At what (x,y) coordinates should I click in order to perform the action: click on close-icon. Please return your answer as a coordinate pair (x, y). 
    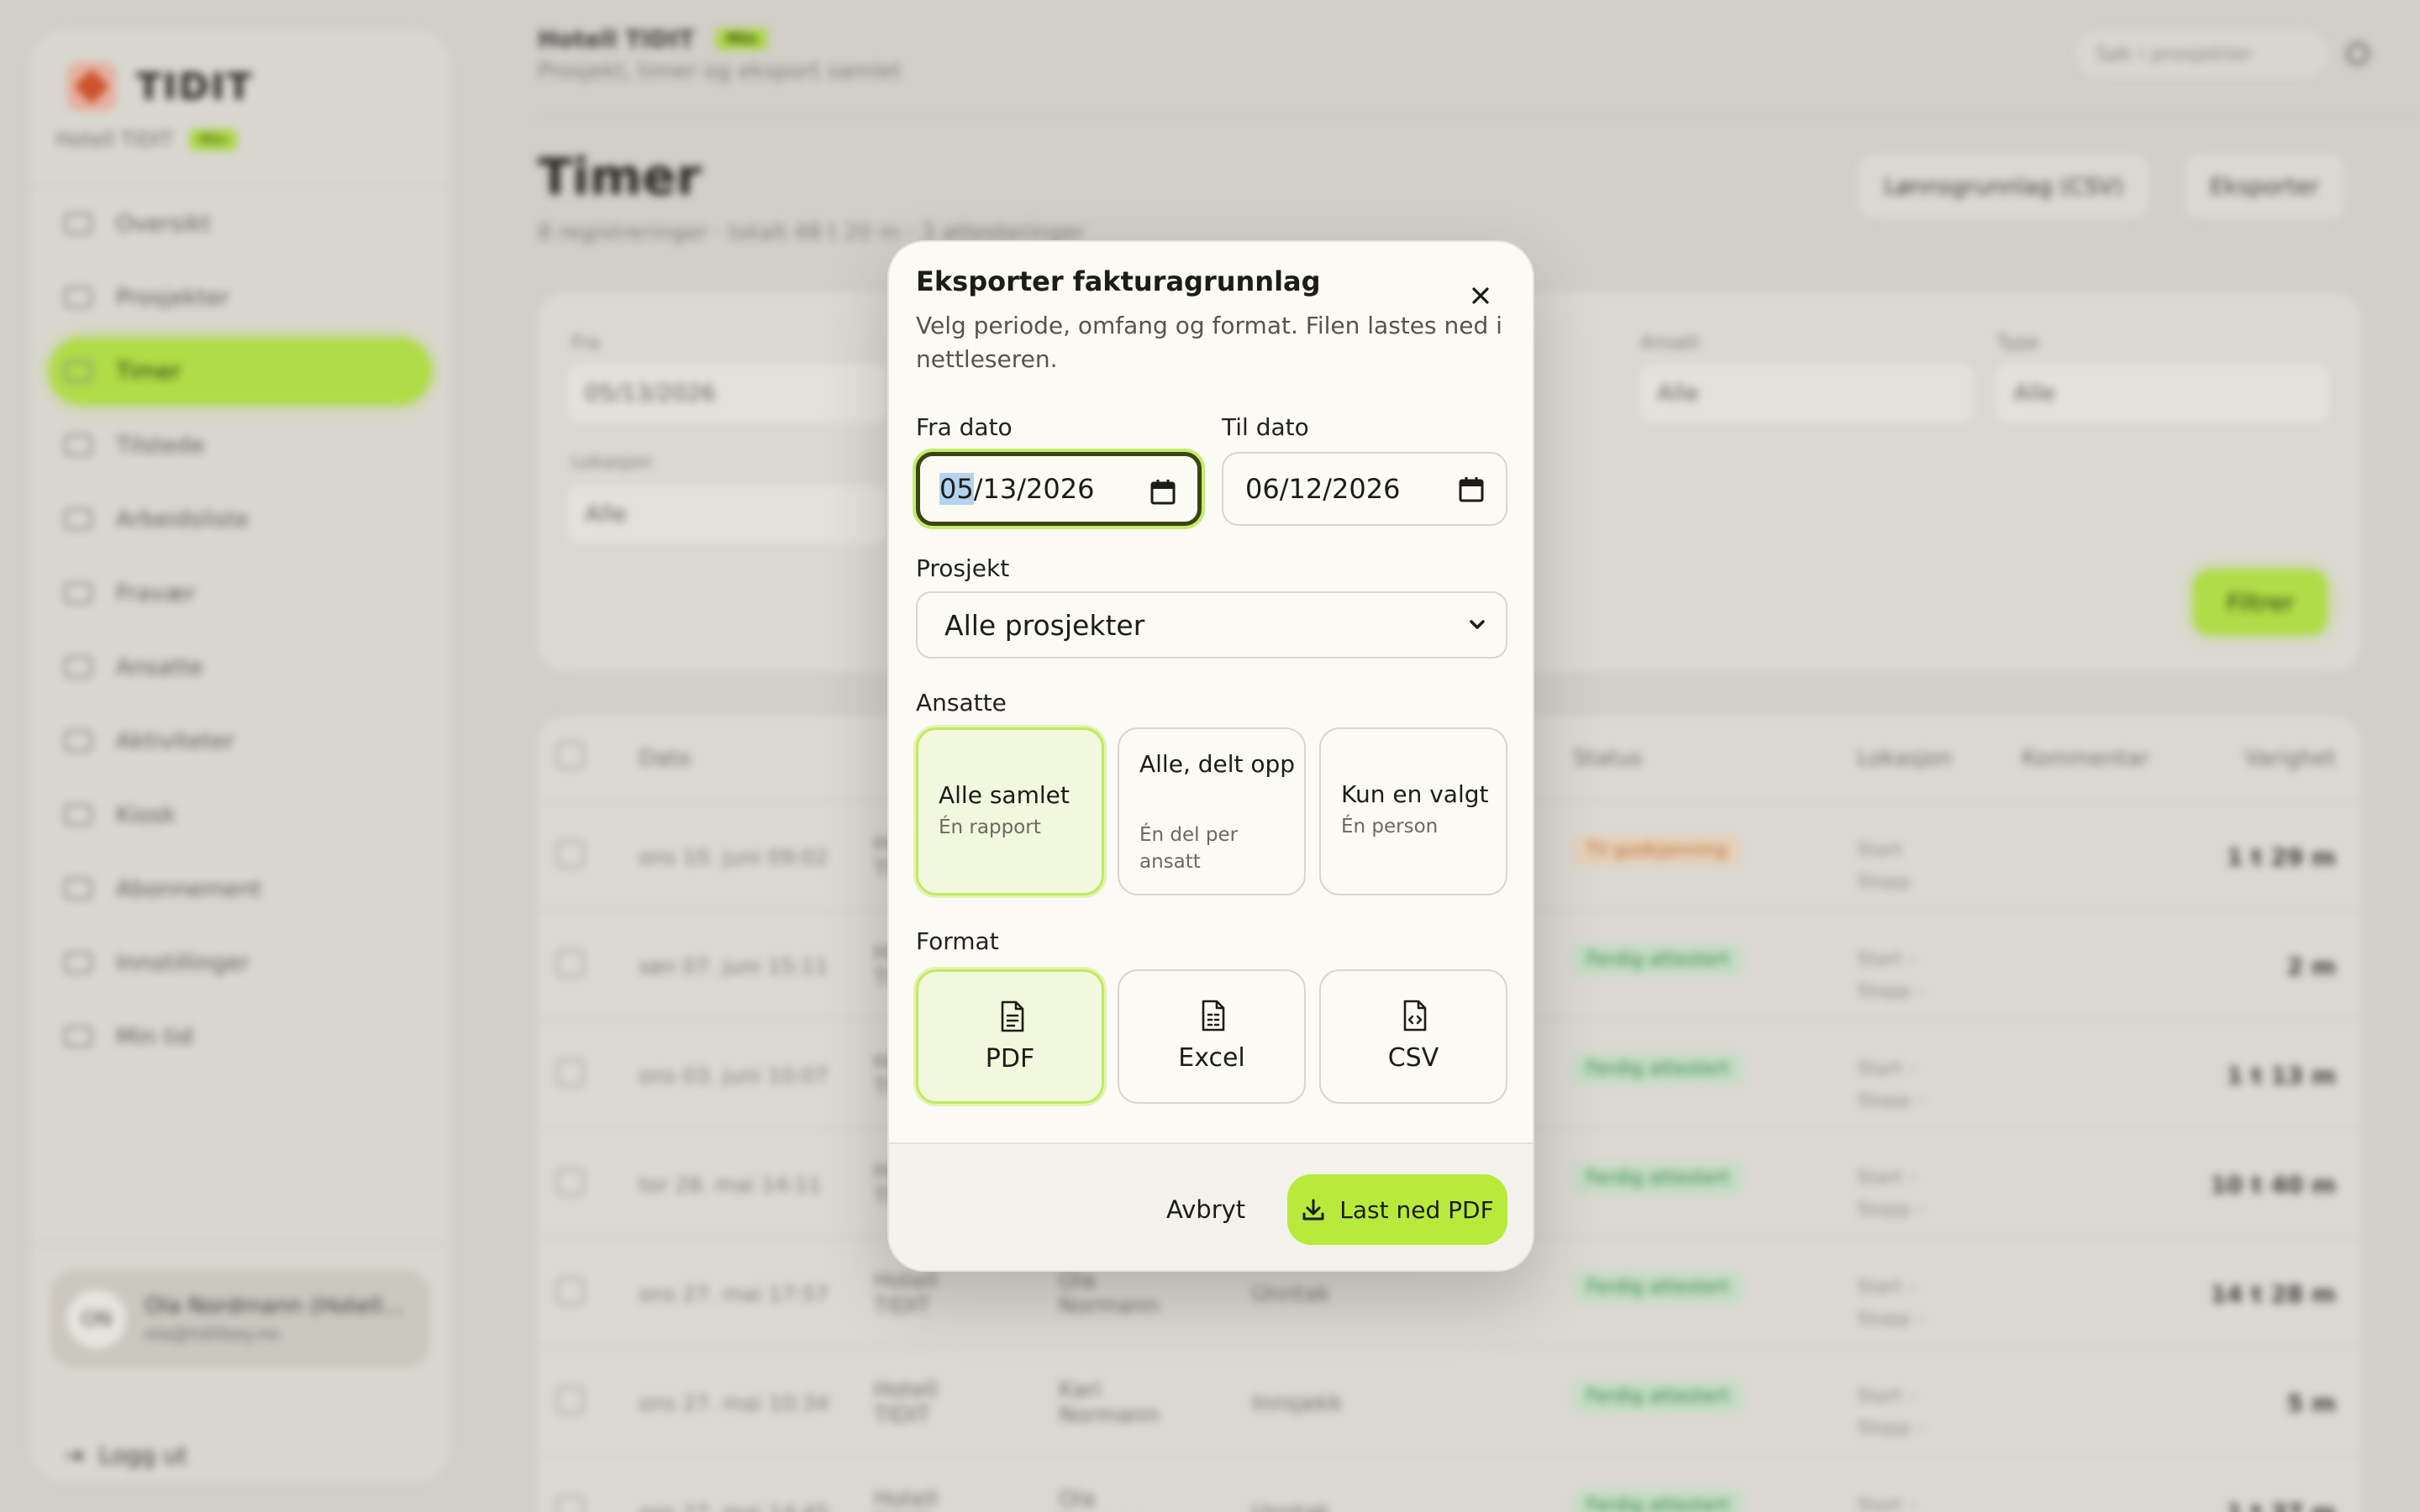
    Looking at the image, I should click on (1480, 295).